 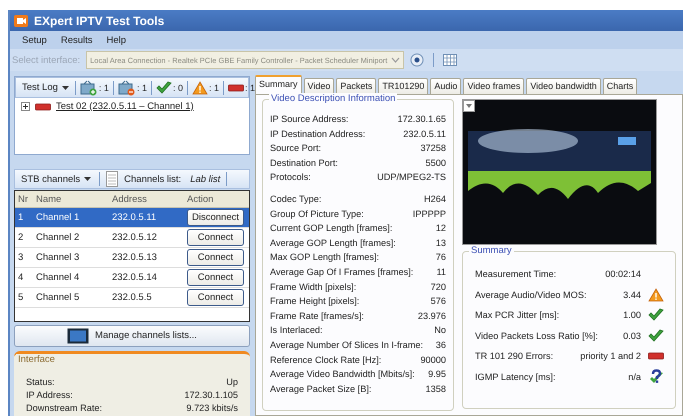 I want to click on field-value: 13, so click(x=441, y=244).